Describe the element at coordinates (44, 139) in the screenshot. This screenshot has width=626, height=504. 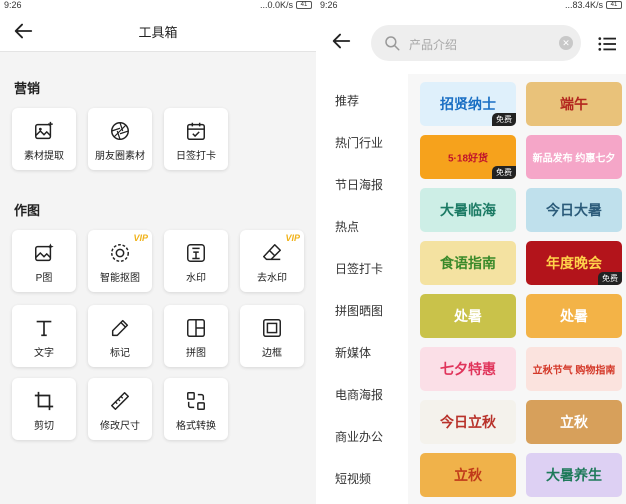
I see `tool-material-extract: 素材提取` at that location.